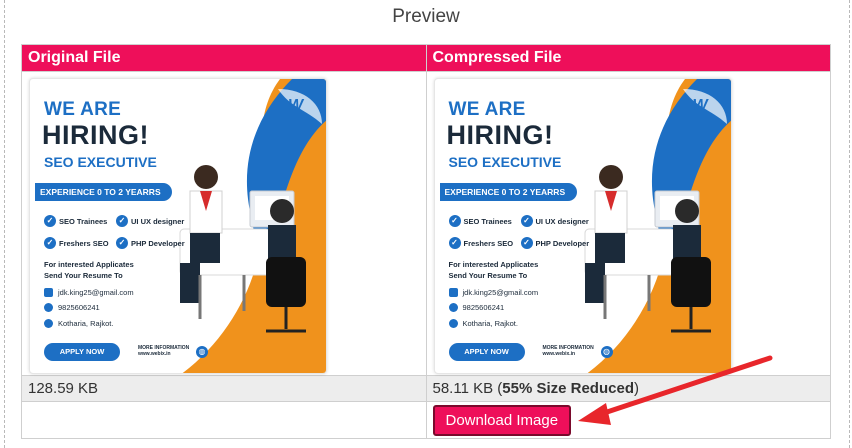 The width and height of the screenshot is (852, 448). What do you see at coordinates (426, 16) in the screenshot?
I see `preview-title: Preview` at bounding box center [426, 16].